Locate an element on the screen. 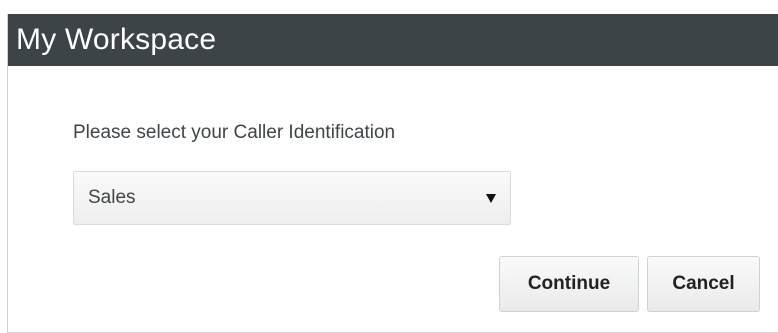 The height and width of the screenshot is (333, 778). caller-id-select: Sales is located at coordinates (292, 198).